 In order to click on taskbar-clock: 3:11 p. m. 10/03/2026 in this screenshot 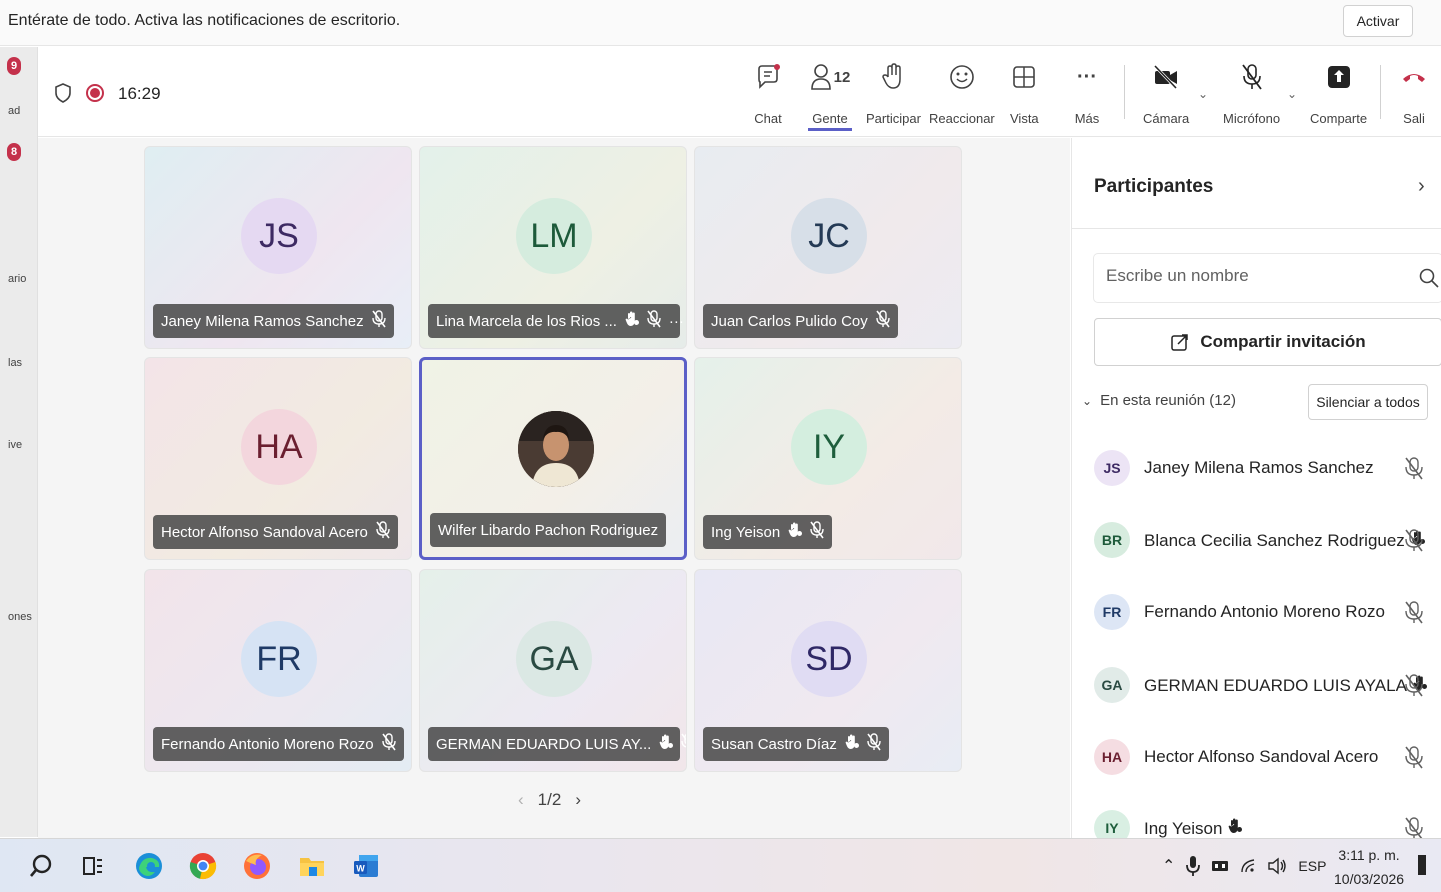, I will do `click(1369, 867)`.